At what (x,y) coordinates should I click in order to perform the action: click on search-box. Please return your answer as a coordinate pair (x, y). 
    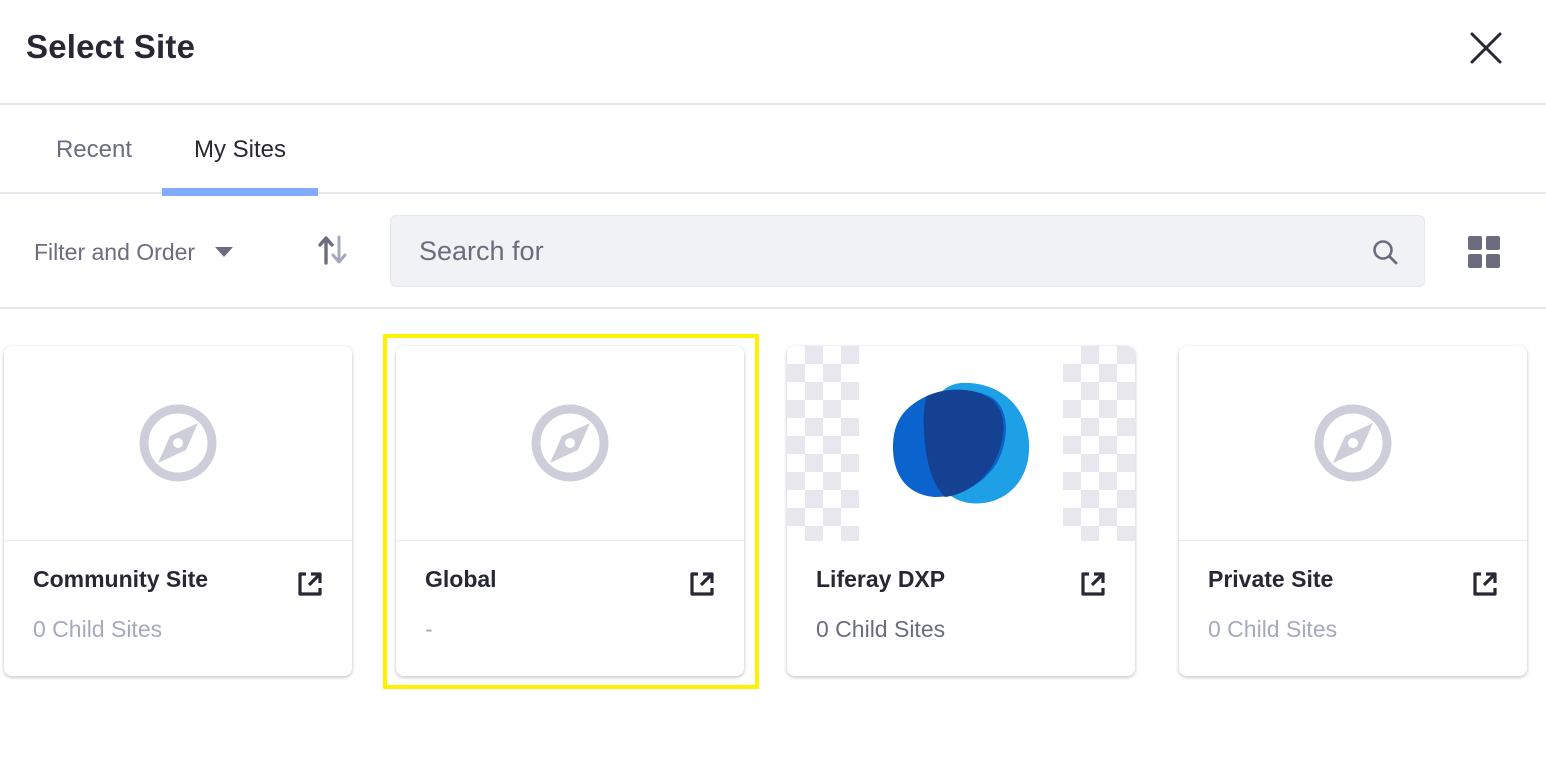
    Looking at the image, I should click on (907, 251).